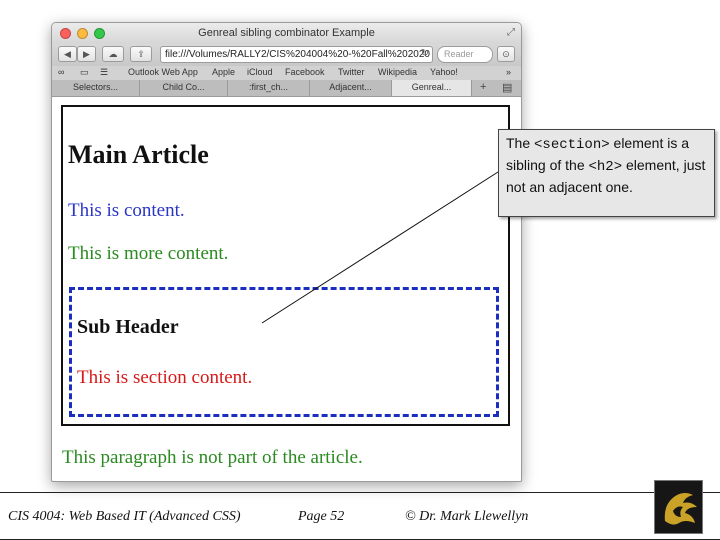  What do you see at coordinates (507, 87) in the screenshot?
I see `tab-overview-icon: ▤` at bounding box center [507, 87].